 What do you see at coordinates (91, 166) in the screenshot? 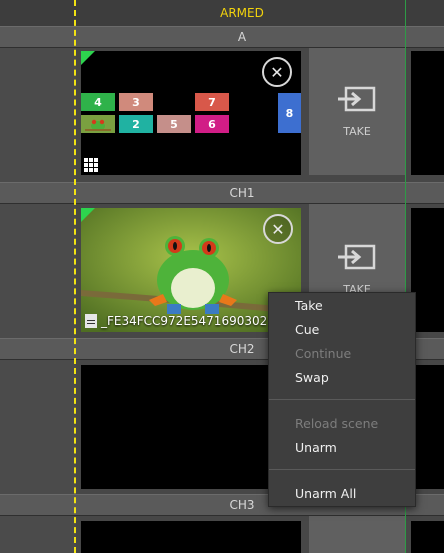
I see `grid-icon` at bounding box center [91, 166].